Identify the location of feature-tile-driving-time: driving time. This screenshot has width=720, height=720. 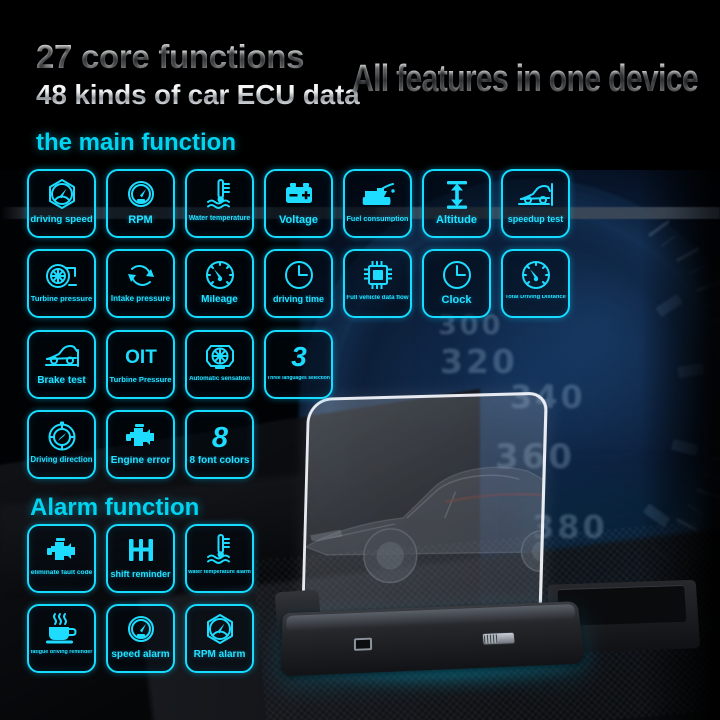
(298, 283).